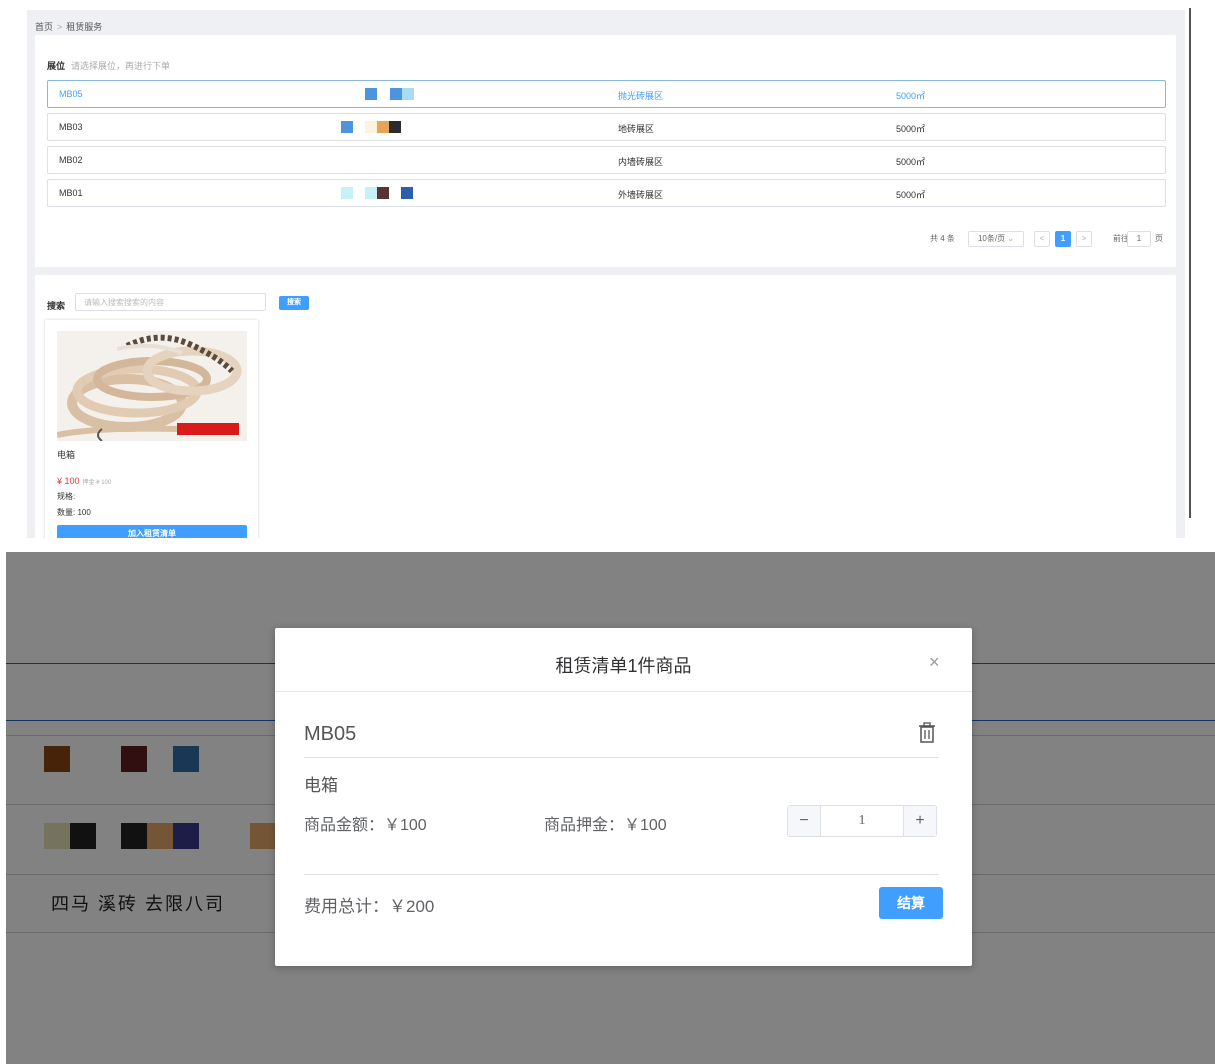 The height and width of the screenshot is (1064, 1215). Describe the element at coordinates (56, 66) in the screenshot. I see `booth-title: 展位` at that location.